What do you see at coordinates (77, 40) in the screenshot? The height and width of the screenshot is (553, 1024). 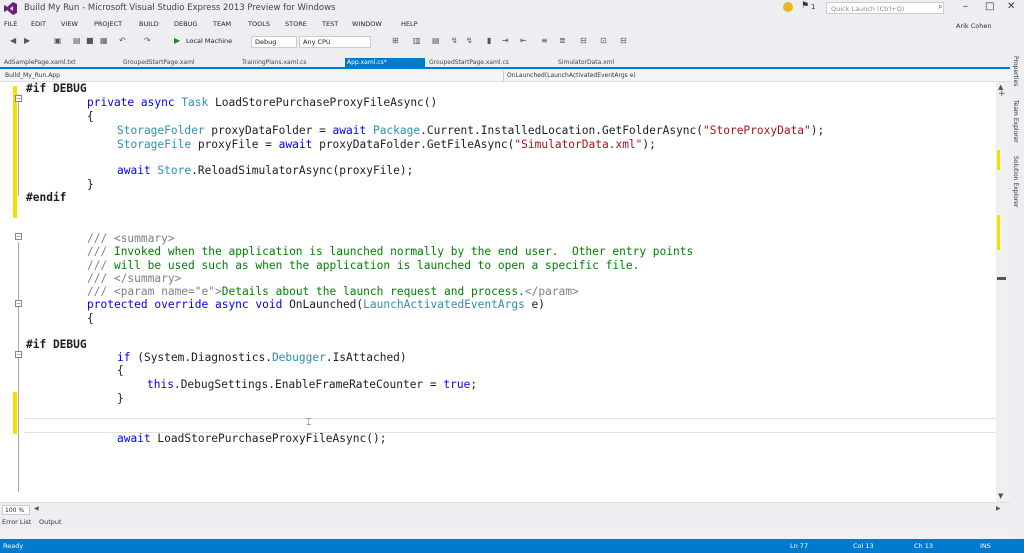 I see `open-file-icon: ▤` at bounding box center [77, 40].